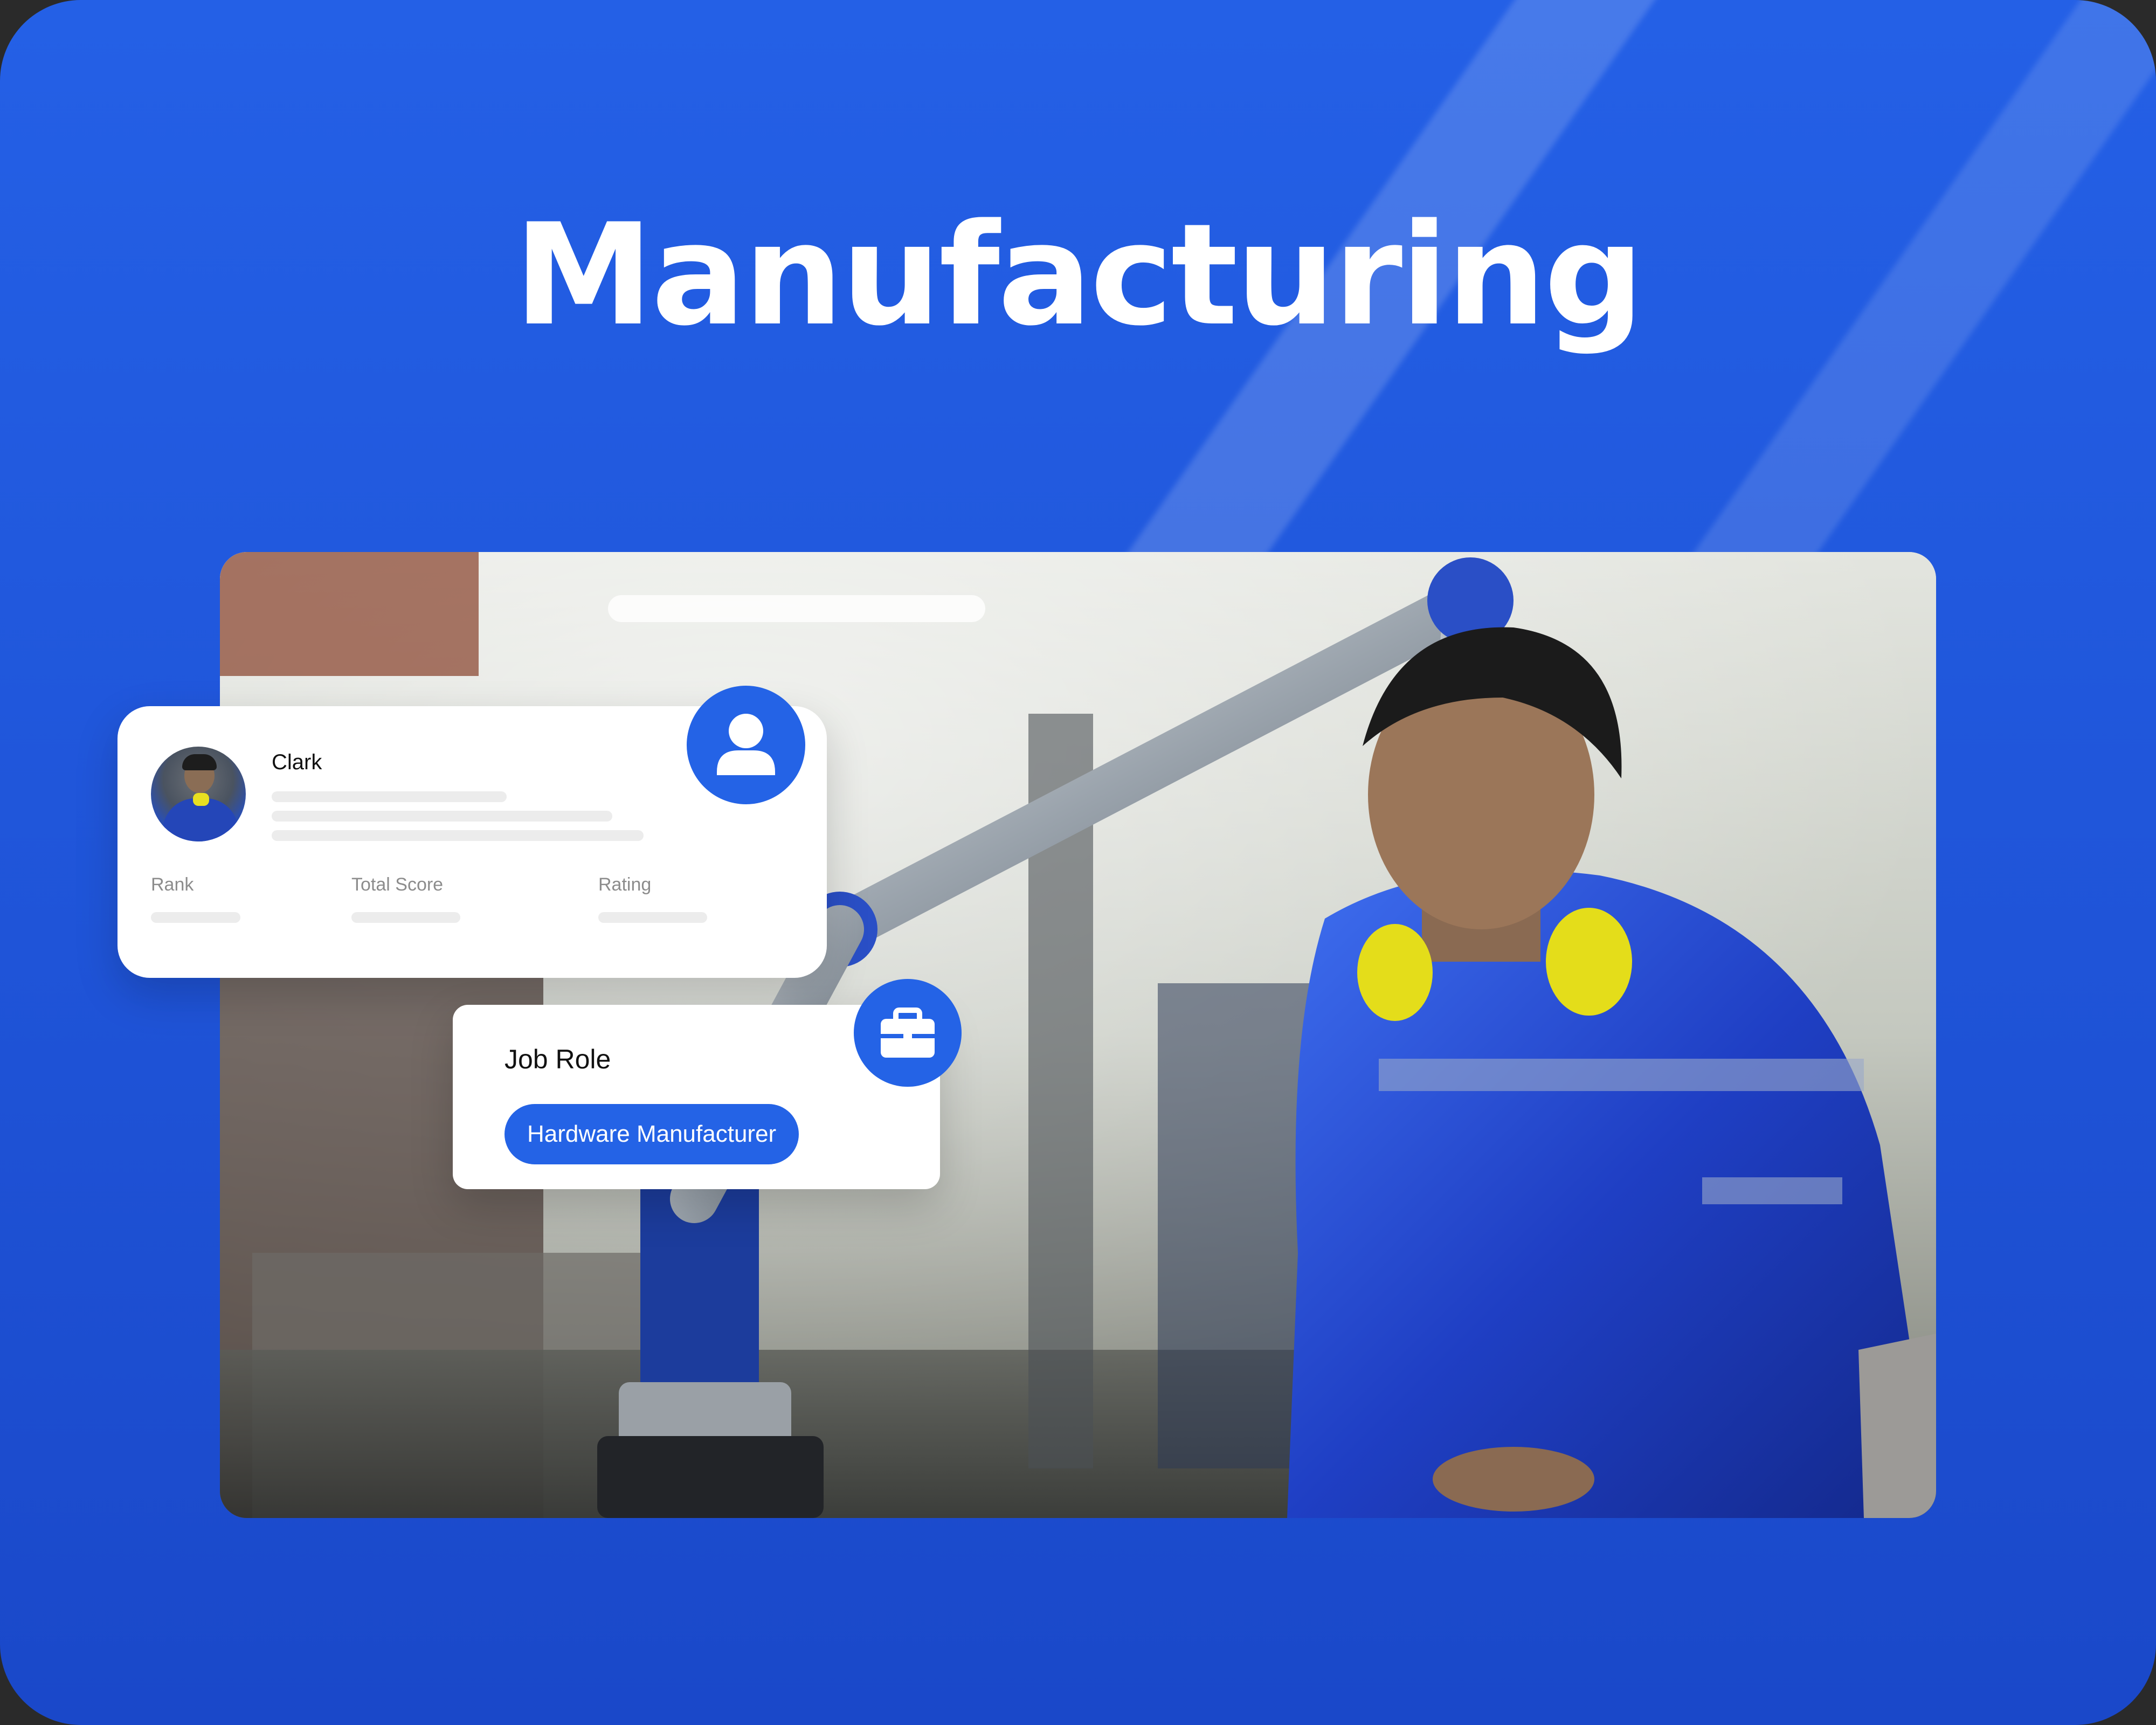  I want to click on page-title: Manufacturing, so click(1079, 275).